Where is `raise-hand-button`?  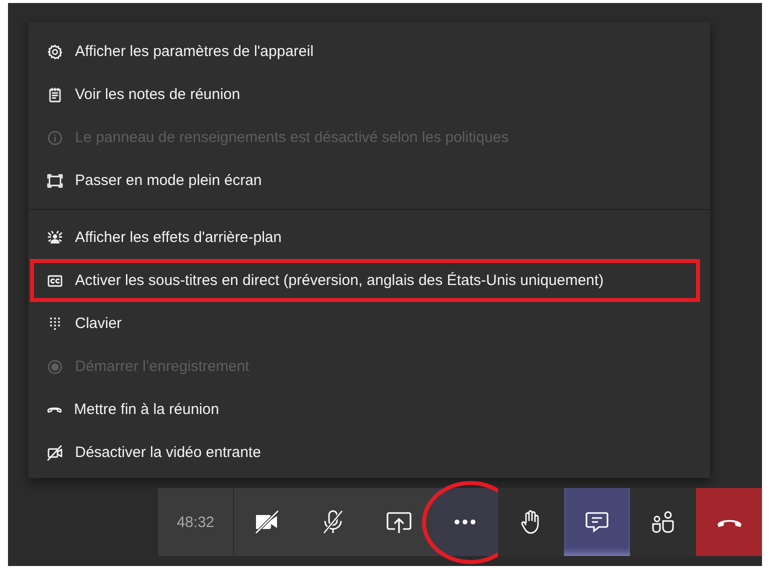 raise-hand-button is located at coordinates (531, 522).